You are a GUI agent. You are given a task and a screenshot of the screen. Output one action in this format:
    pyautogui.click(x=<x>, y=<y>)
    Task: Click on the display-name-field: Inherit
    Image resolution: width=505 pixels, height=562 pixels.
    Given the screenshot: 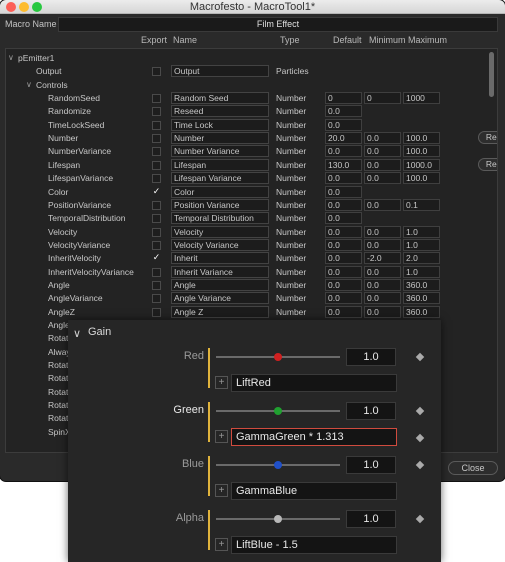 What is the action you would take?
    pyautogui.click(x=220, y=258)
    